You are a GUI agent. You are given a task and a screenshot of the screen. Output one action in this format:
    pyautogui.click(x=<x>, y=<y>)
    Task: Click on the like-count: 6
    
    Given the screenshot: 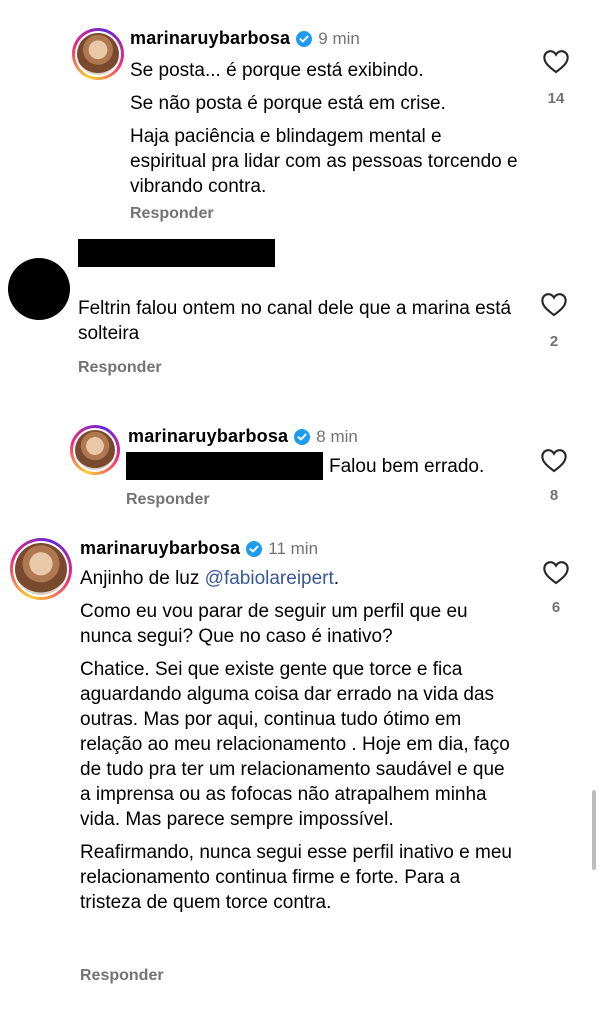 What is the action you would take?
    pyautogui.click(x=556, y=607)
    